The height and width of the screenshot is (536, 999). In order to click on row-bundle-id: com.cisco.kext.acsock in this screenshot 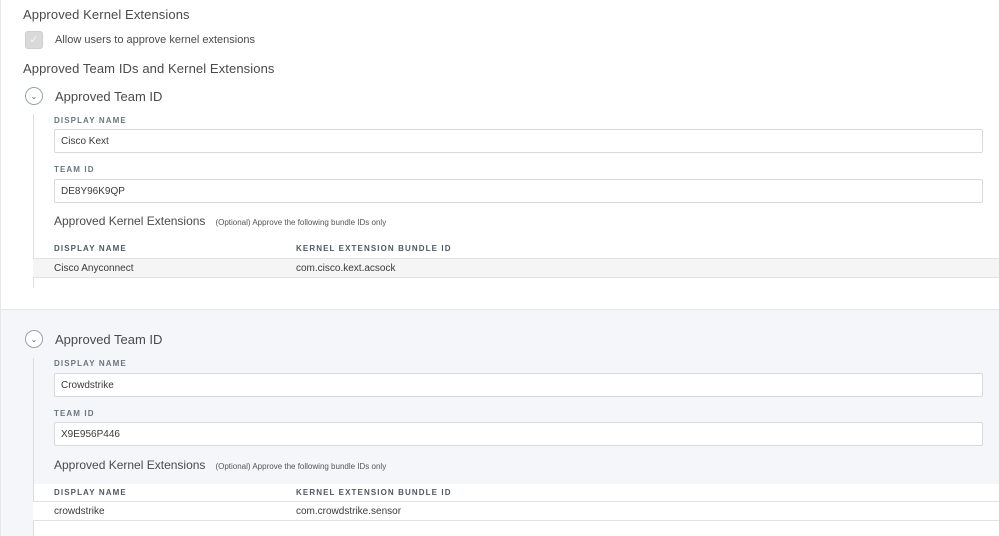, I will do `click(346, 268)`.